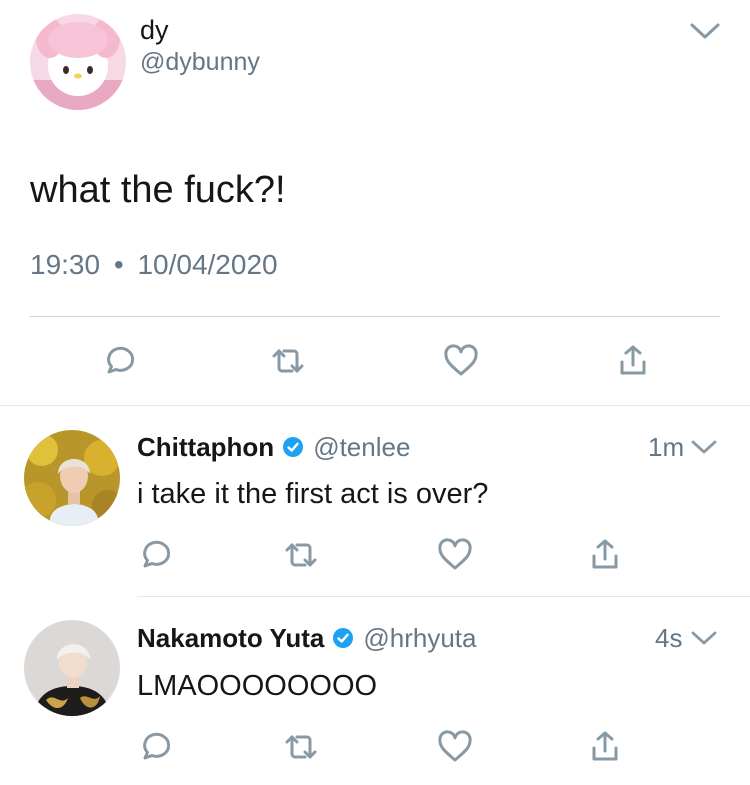 Image resolution: width=750 pixels, height=785 pixels. Describe the element at coordinates (78, 62) in the screenshot. I see `main-tweet-avatar` at that location.